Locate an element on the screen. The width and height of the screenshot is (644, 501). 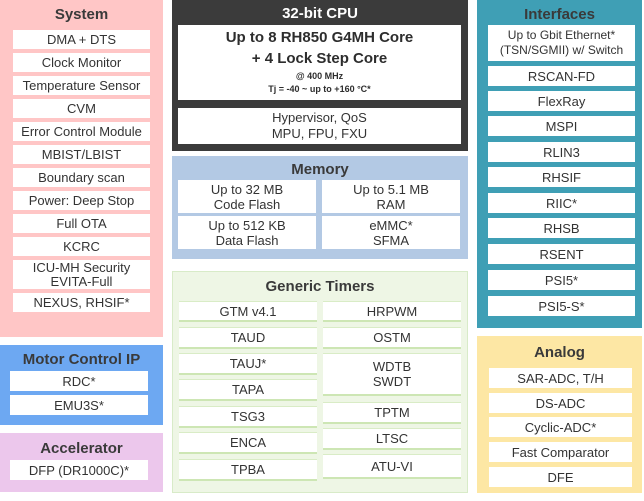
interface-riic: RIIC* is located at coordinates (561, 203).